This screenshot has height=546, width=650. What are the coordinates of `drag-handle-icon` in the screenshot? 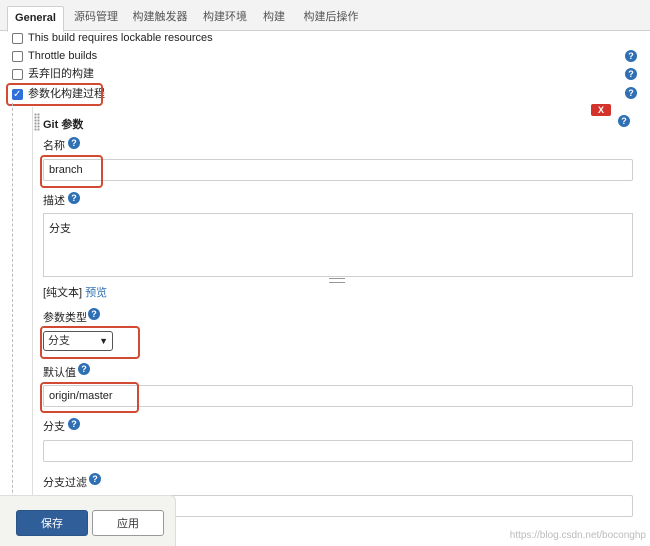 It's located at (37, 122).